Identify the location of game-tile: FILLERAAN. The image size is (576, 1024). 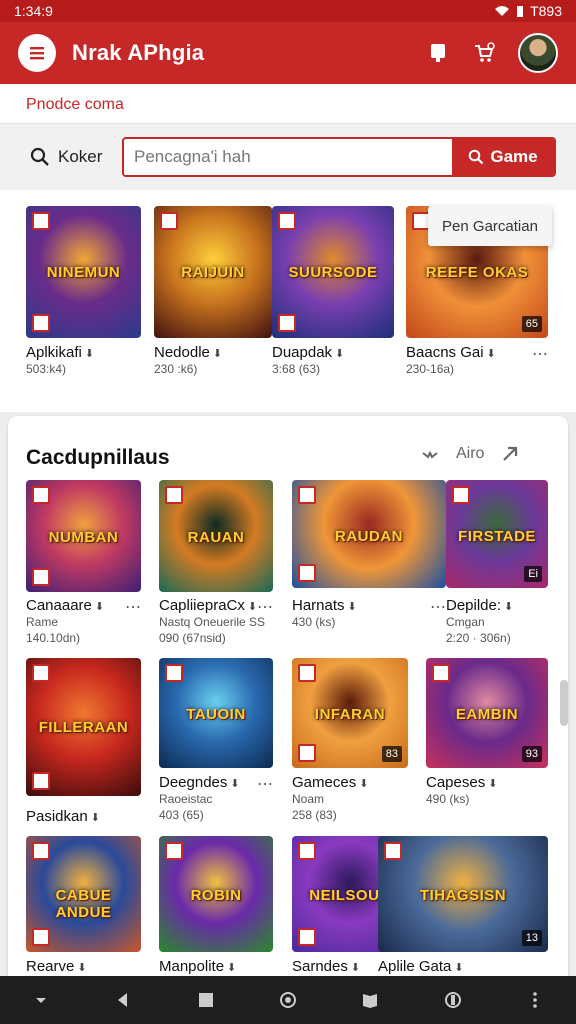
(83, 727).